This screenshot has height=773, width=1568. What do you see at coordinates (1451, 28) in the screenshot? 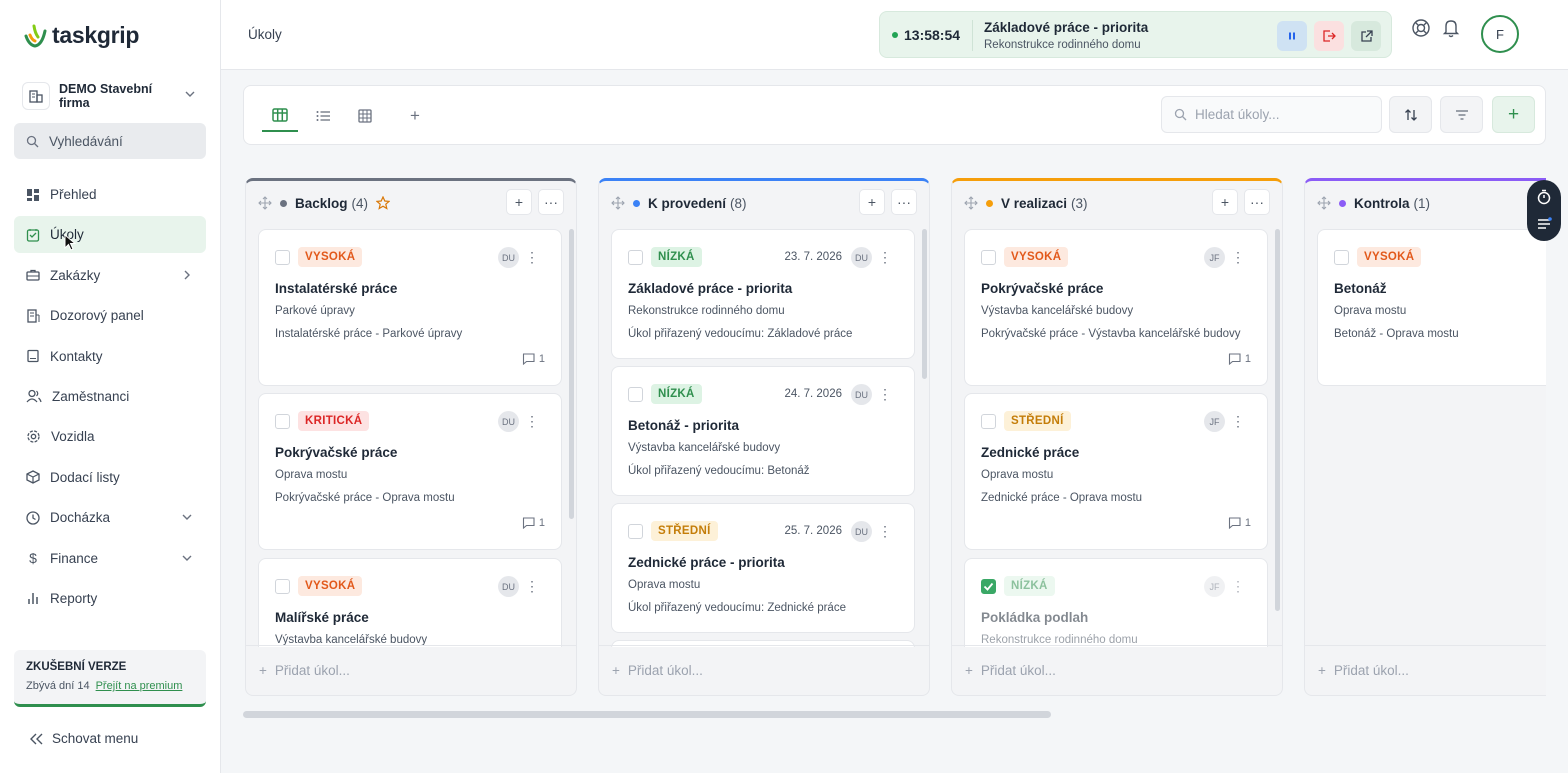
I see `bell-icon` at bounding box center [1451, 28].